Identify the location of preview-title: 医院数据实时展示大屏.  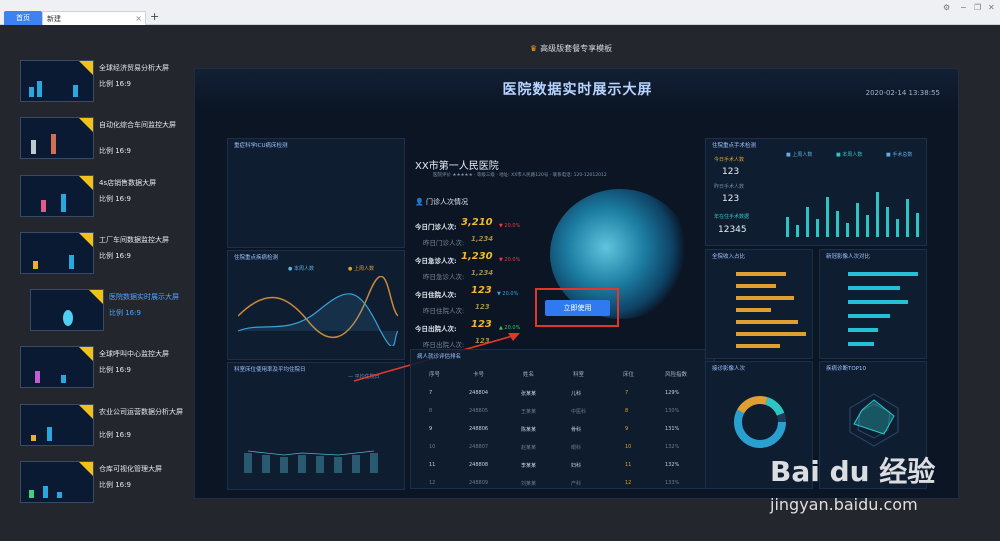
(577, 90).